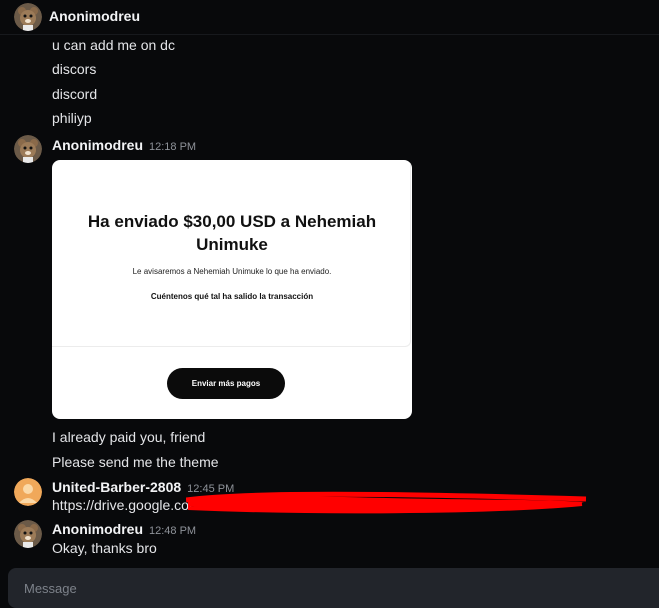 This screenshot has width=659, height=608. I want to click on timestamp: 12:18 PM, so click(173, 147).